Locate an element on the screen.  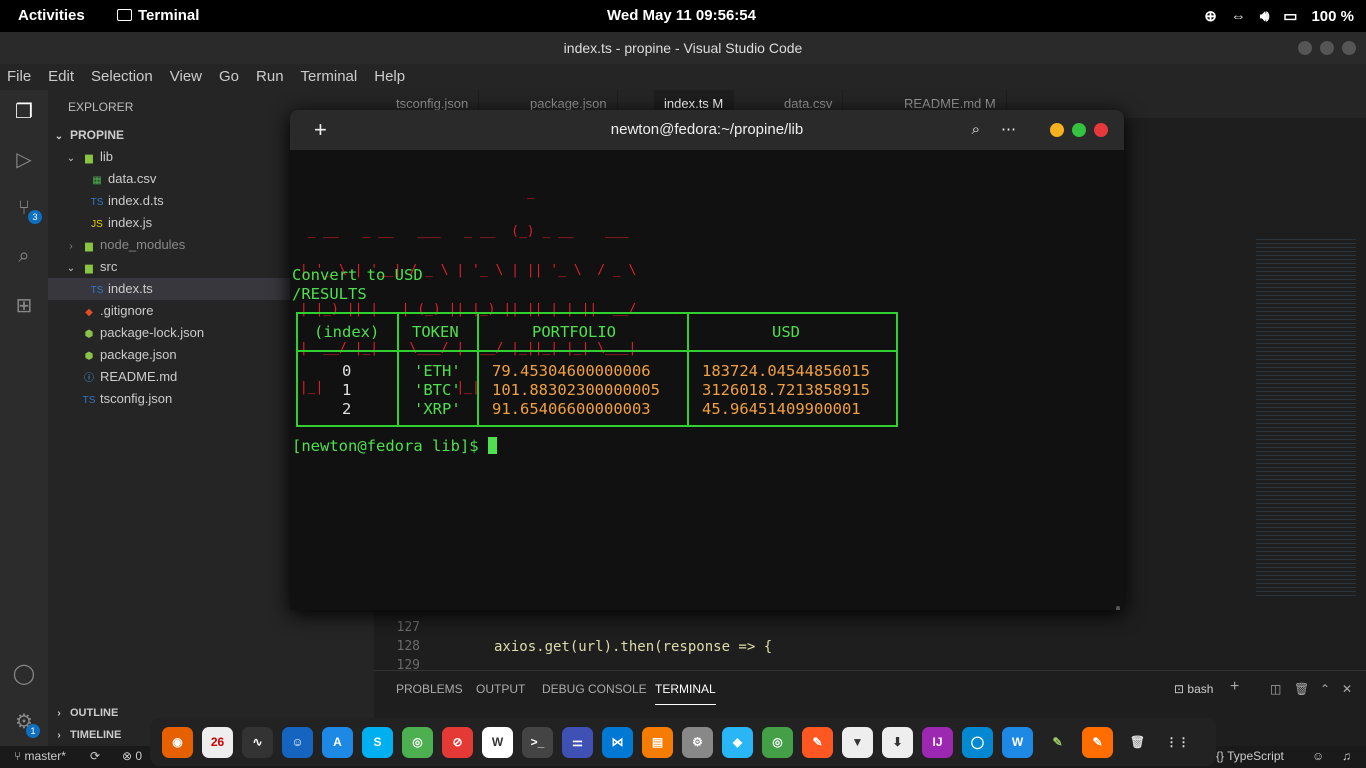
explorer-icon: ❐ is located at coordinates (24, 112).